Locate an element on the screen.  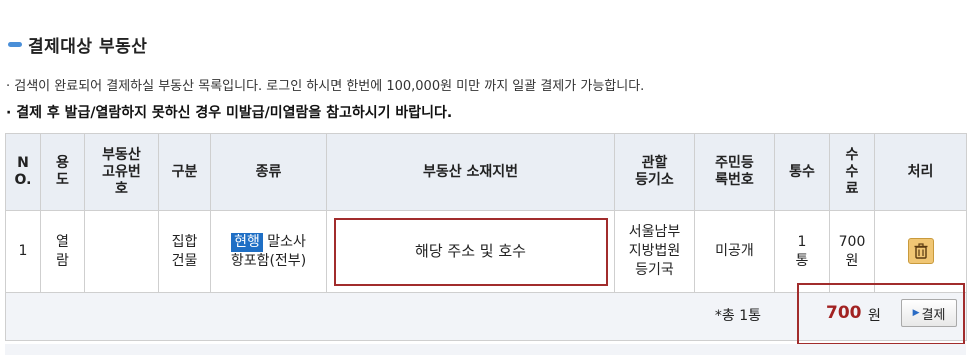
cell-no: 1 is located at coordinates (23, 251).